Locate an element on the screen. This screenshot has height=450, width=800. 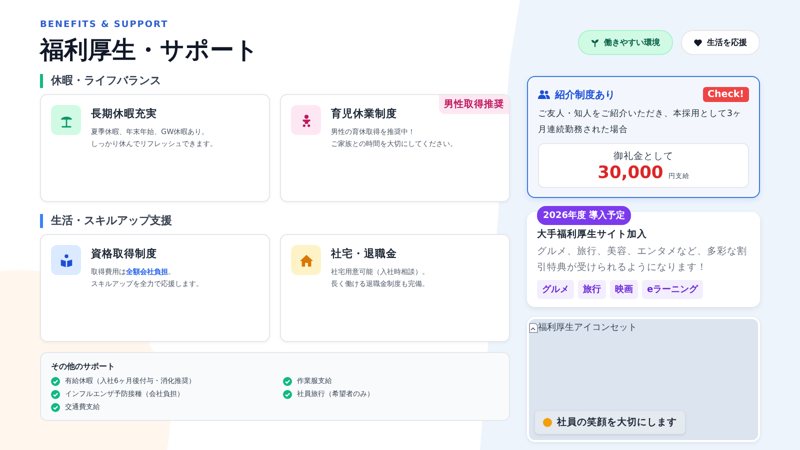
card-title: 長期休暇充実 is located at coordinates (124, 114).